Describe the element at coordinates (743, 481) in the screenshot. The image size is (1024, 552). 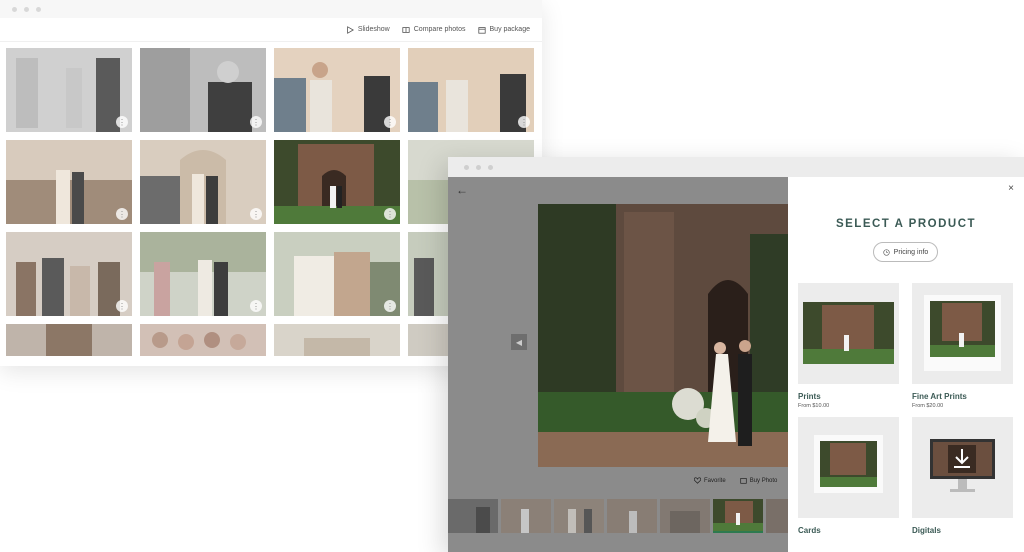
I see `cart-icon` at that location.